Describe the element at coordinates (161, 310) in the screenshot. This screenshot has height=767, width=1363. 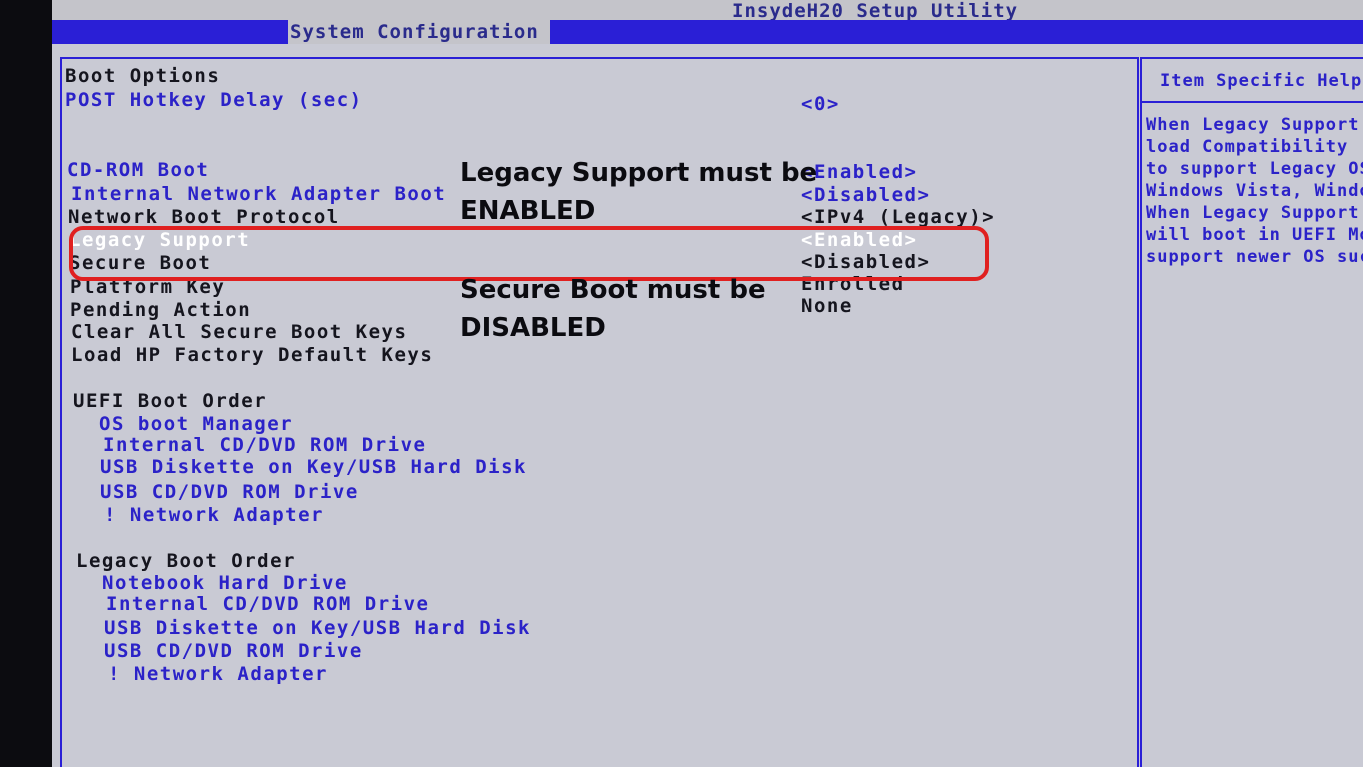
I see `pending-action-option: Pending Action` at that location.